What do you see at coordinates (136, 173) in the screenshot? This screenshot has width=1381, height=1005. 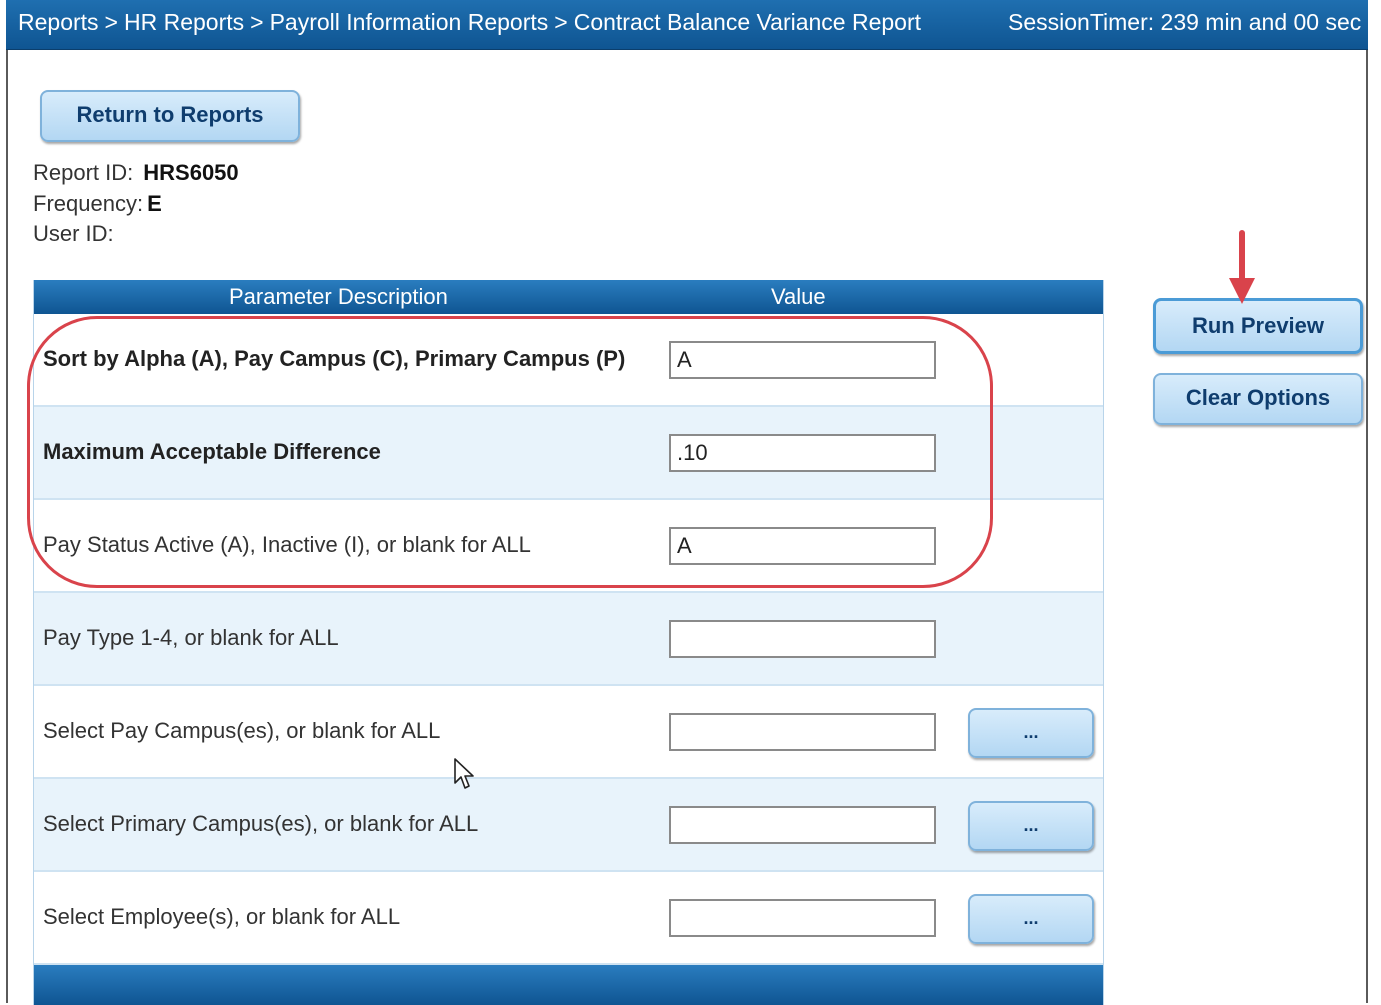 I see `report-id-line: Report ID: HRS6050` at bounding box center [136, 173].